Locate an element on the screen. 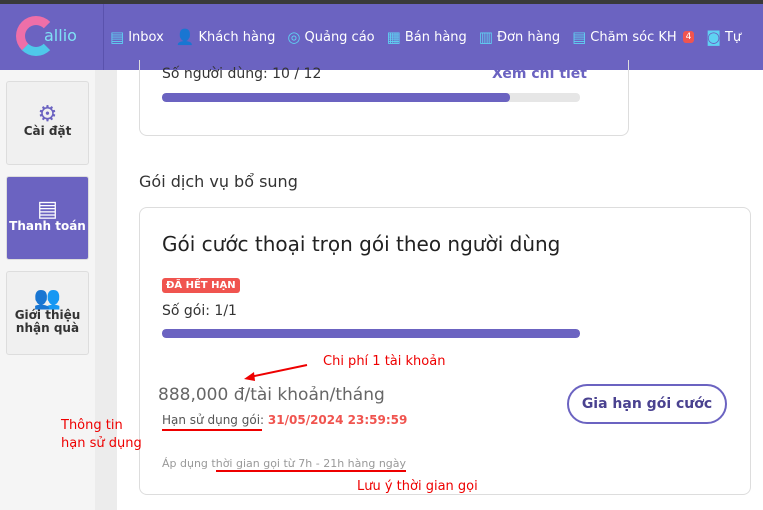 The image size is (763, 510). underline-call-time is located at coordinates (311, 471).